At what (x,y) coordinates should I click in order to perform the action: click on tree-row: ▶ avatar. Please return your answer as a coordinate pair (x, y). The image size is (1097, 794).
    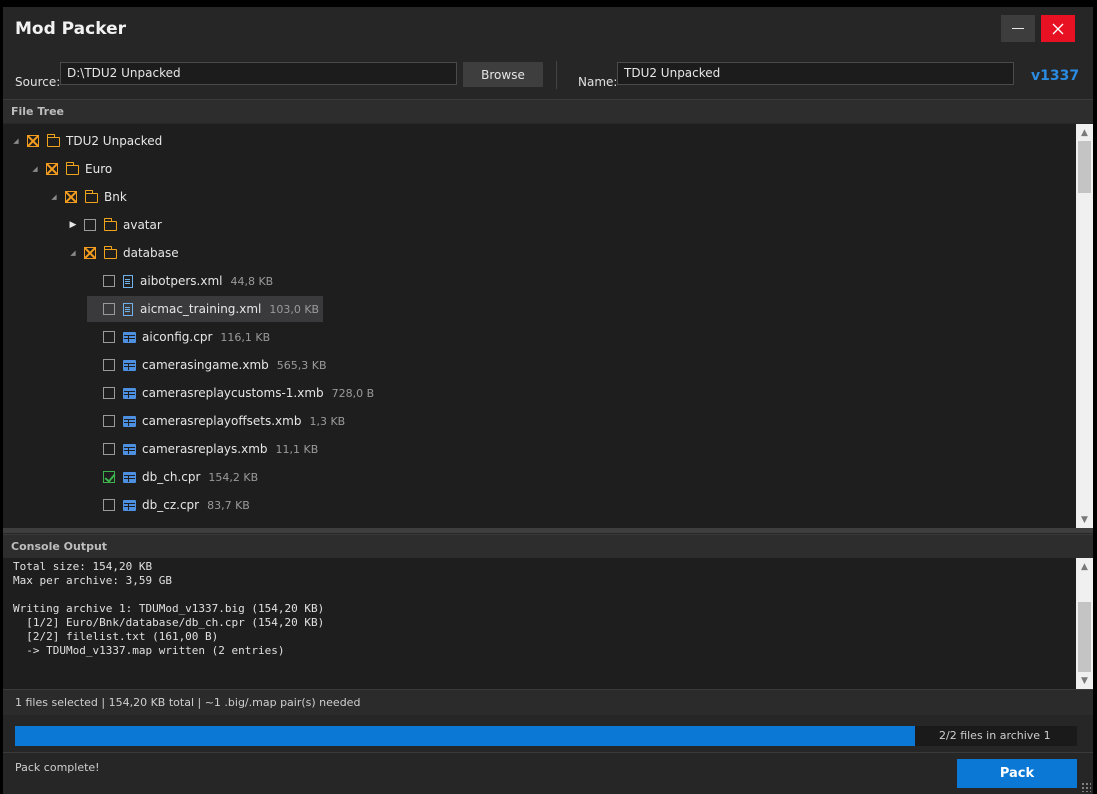
    Looking at the image, I should click on (115, 225).